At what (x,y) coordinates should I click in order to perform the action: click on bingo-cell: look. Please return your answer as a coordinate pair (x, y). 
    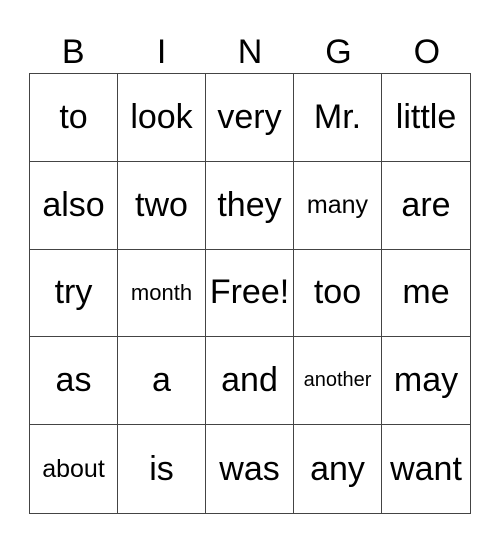
    Looking at the image, I should click on (162, 118).